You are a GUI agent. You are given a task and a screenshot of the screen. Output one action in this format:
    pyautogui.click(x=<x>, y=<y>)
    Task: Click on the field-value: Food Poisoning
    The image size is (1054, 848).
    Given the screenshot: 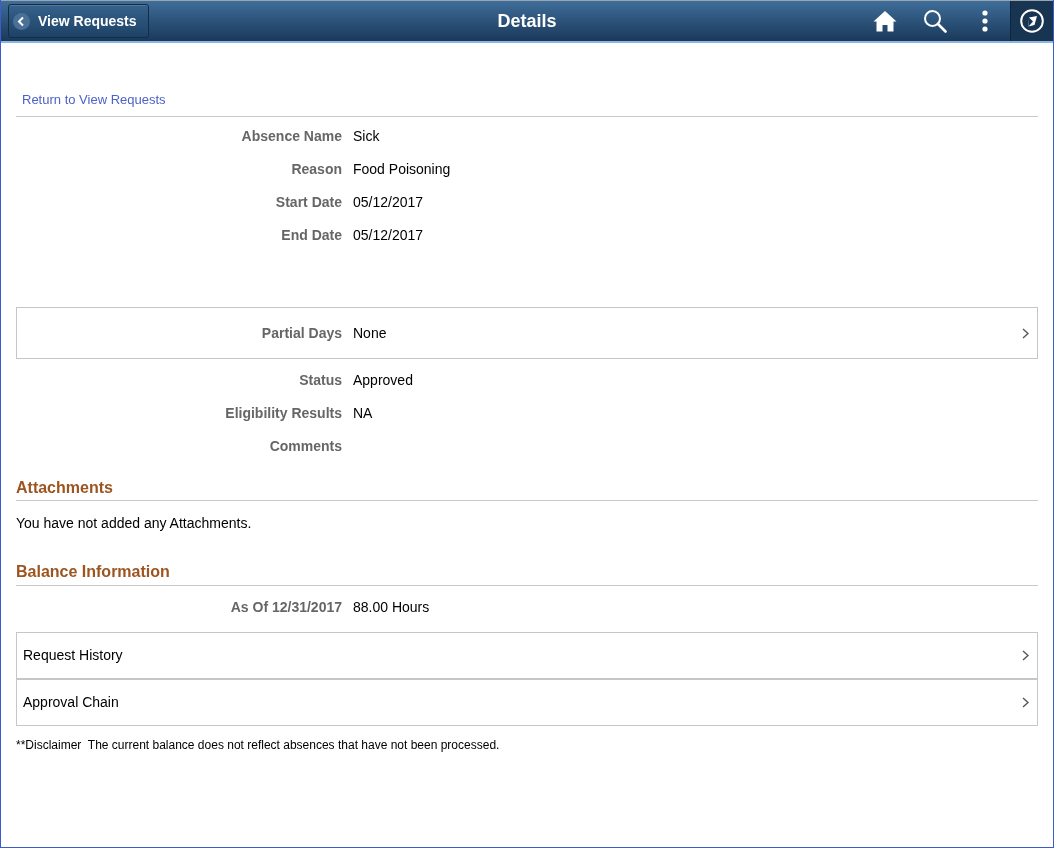 What is the action you would take?
    pyautogui.click(x=402, y=168)
    